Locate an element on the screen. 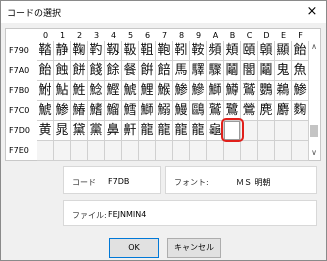  char-cell: 鞄 is located at coordinates (164, 51).